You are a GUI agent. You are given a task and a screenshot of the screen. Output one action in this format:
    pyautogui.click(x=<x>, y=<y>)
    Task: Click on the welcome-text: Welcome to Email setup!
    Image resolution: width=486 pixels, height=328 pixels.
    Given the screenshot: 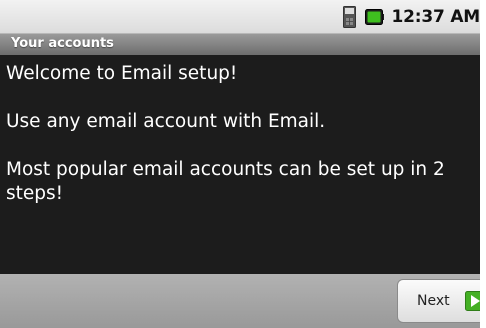 What is the action you would take?
    pyautogui.click(x=122, y=73)
    